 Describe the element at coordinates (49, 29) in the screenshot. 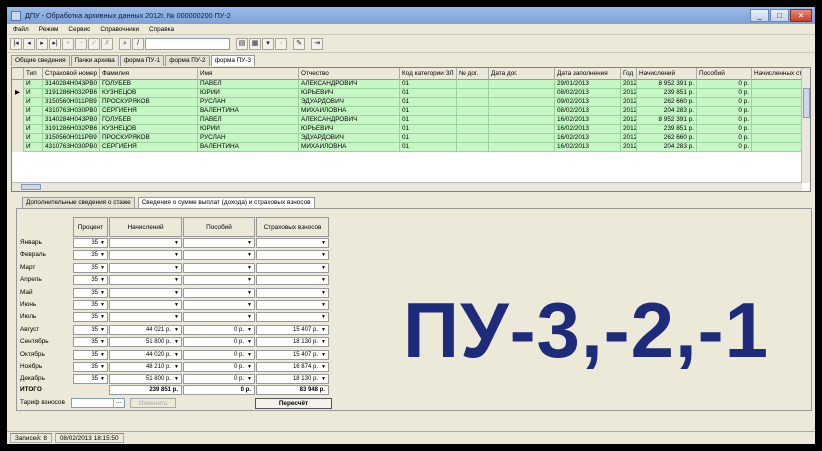

I see `menu-mode: Режим` at that location.